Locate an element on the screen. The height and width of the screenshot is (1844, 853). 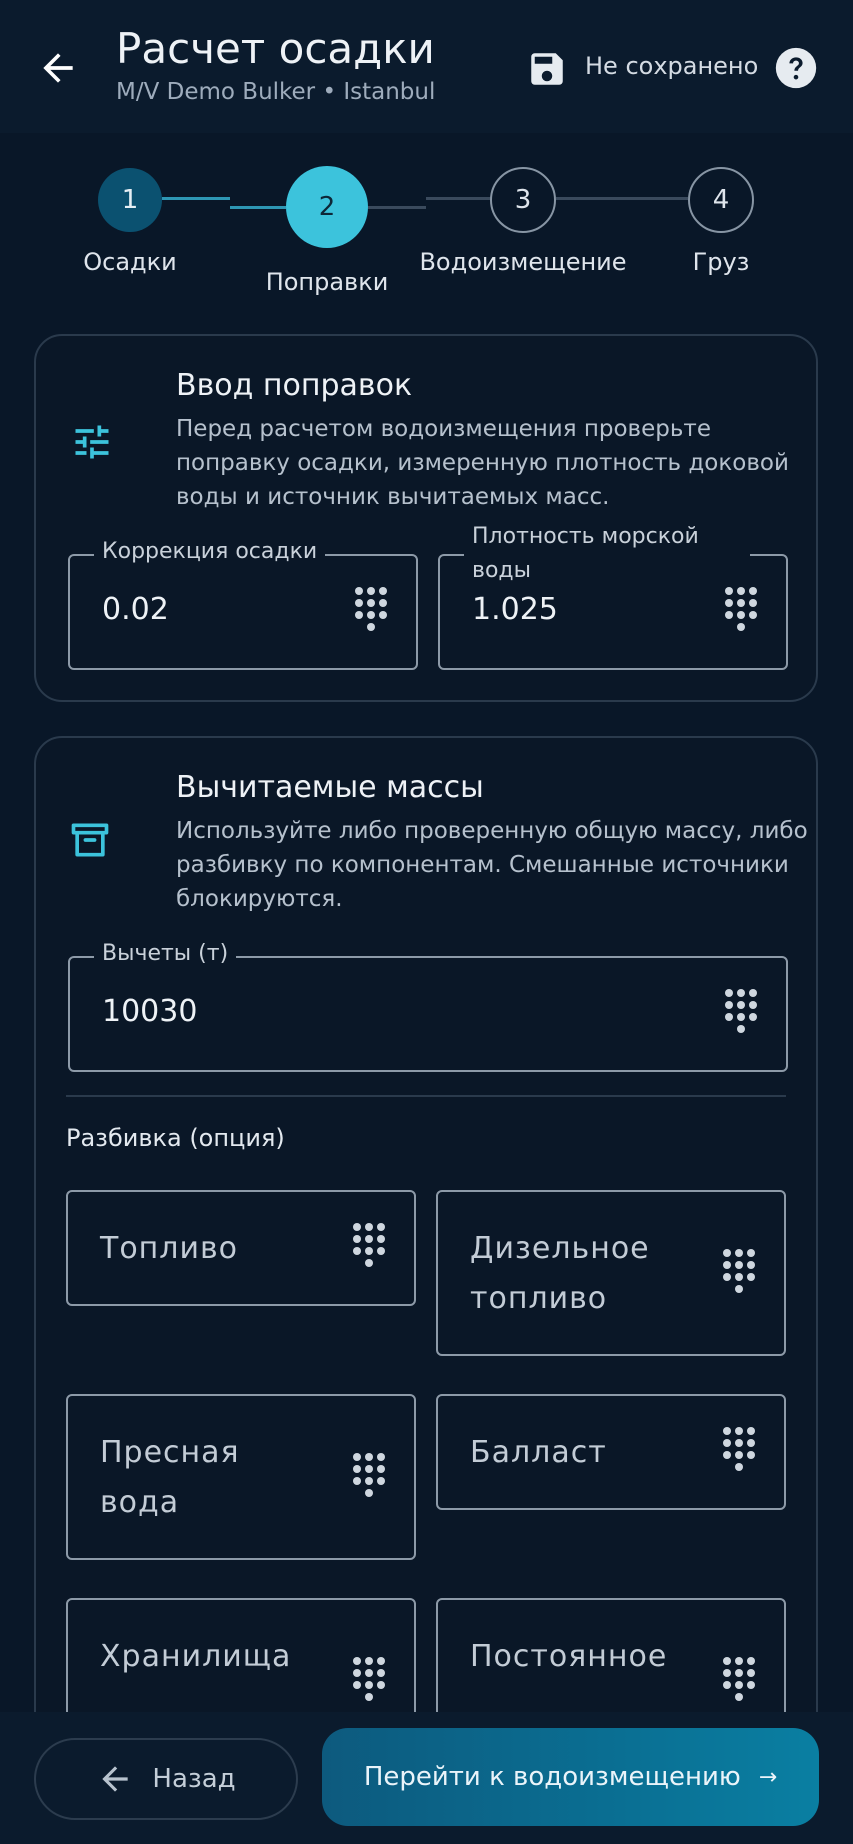
deductions-label: Вычеты (т) is located at coordinates (165, 953).